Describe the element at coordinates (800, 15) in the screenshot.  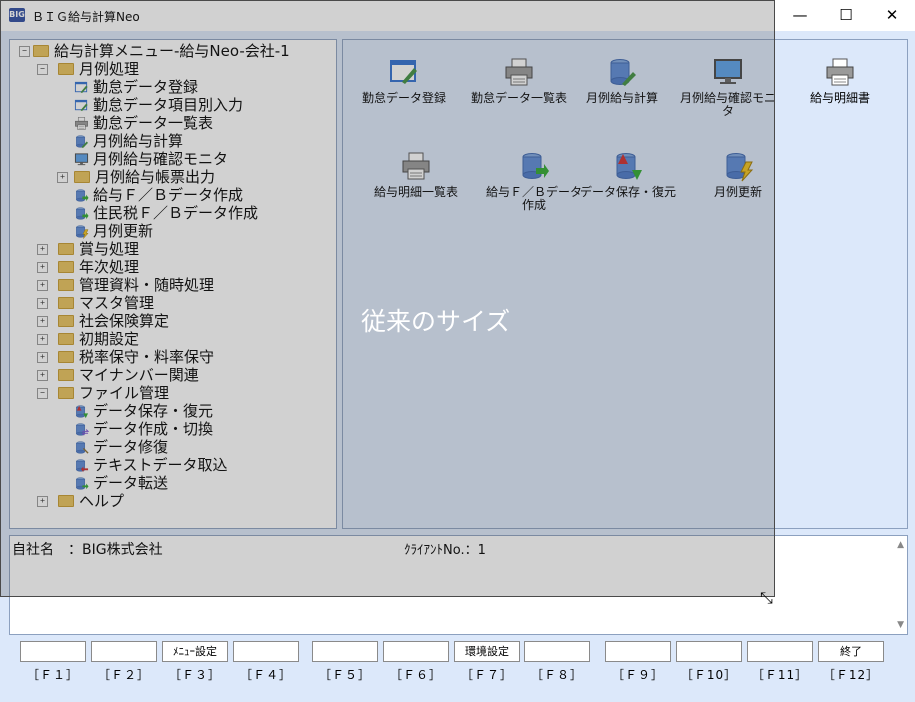
I see `minimize-button: —` at that location.